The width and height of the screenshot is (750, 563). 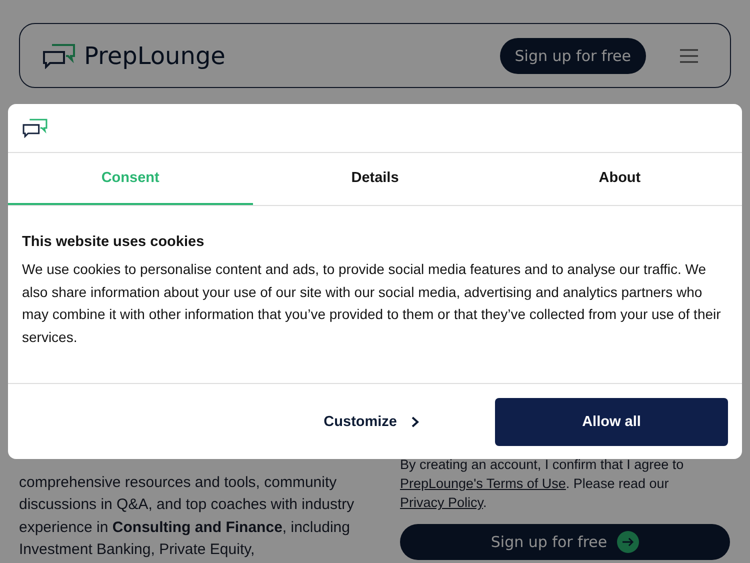 What do you see at coordinates (611, 422) in the screenshot?
I see `allow-all-button: Allow all` at bounding box center [611, 422].